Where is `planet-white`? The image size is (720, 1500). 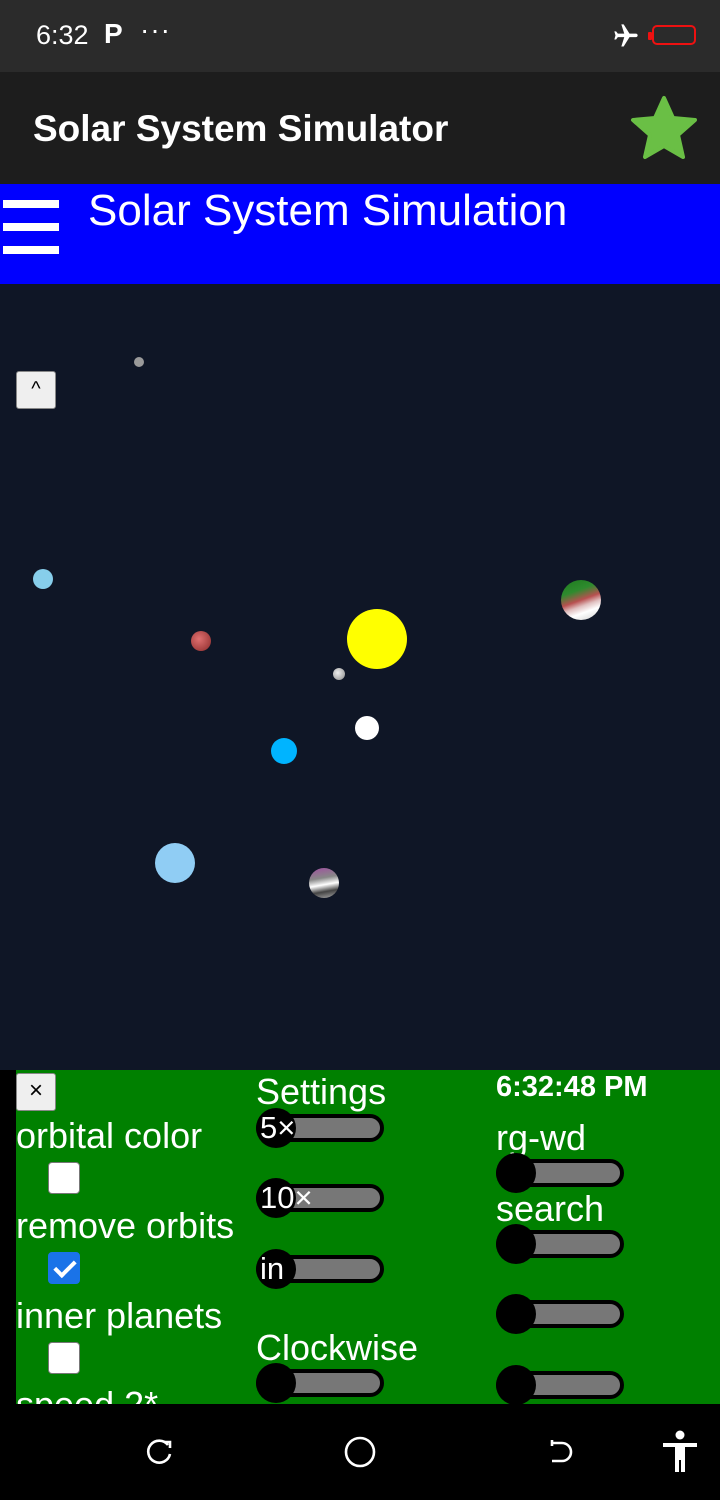
planet-white is located at coordinates (367, 728).